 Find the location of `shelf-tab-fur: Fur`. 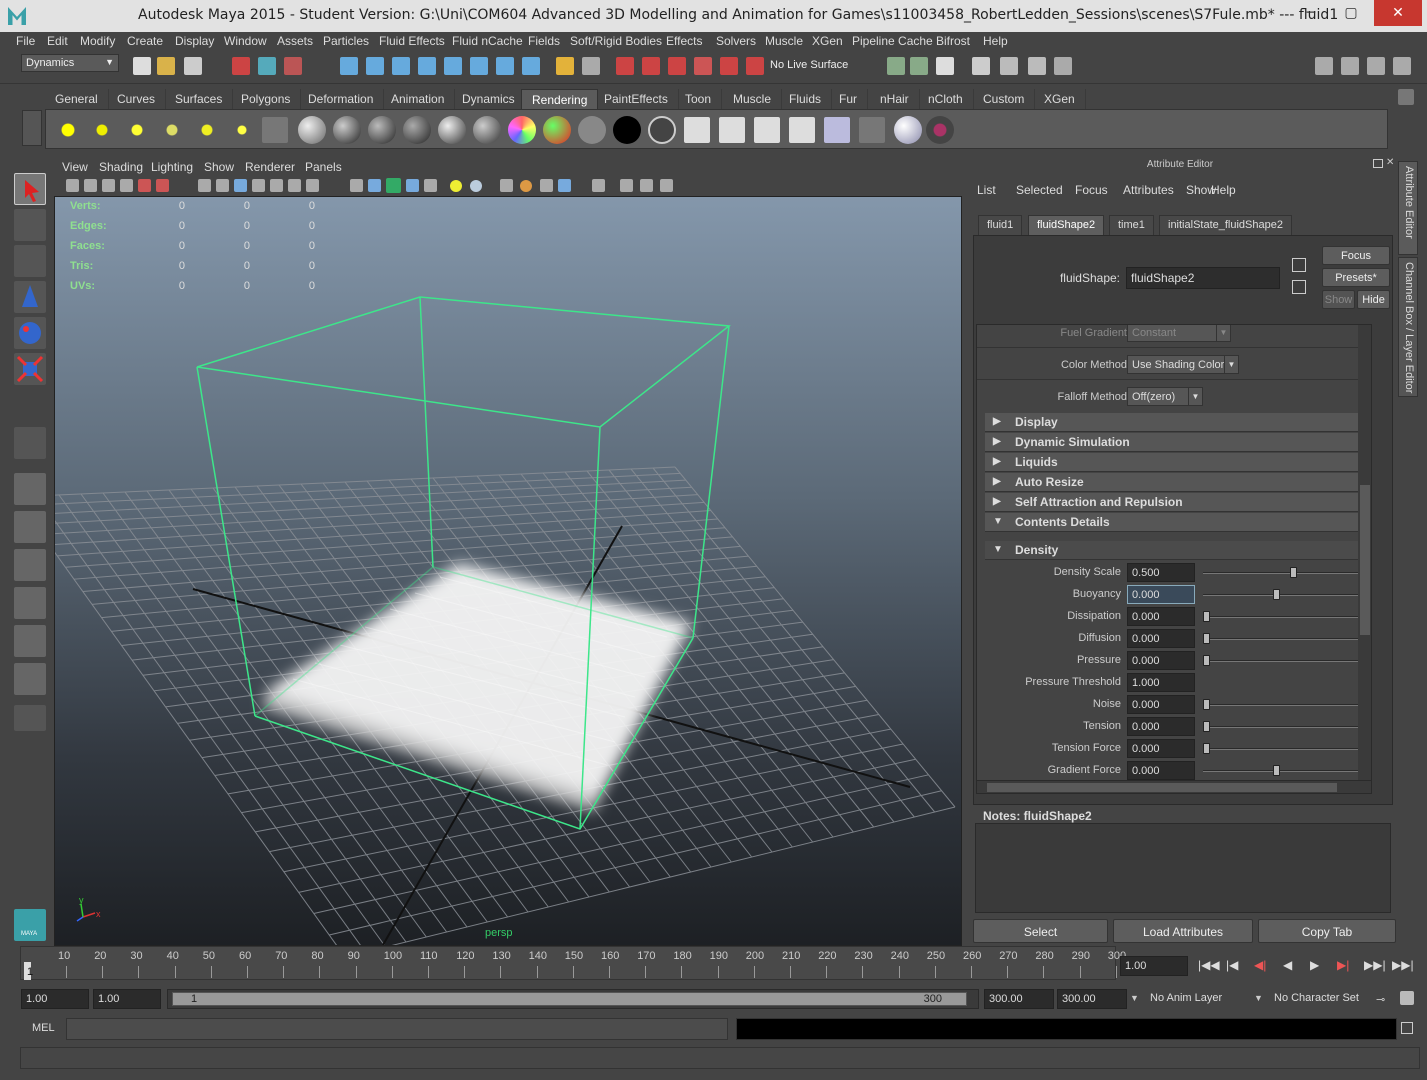

shelf-tab-fur: Fur is located at coordinates (848, 99).